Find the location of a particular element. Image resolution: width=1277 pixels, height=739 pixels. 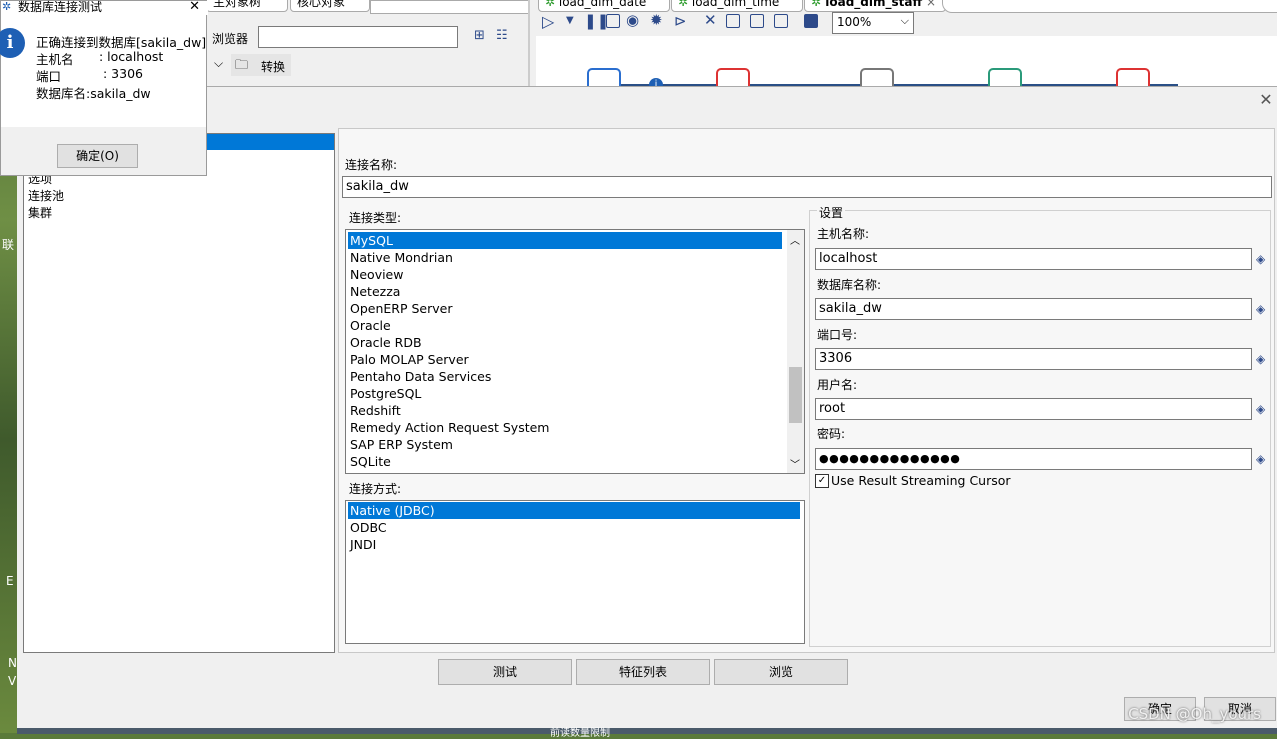

browser-search-input is located at coordinates (358, 37).